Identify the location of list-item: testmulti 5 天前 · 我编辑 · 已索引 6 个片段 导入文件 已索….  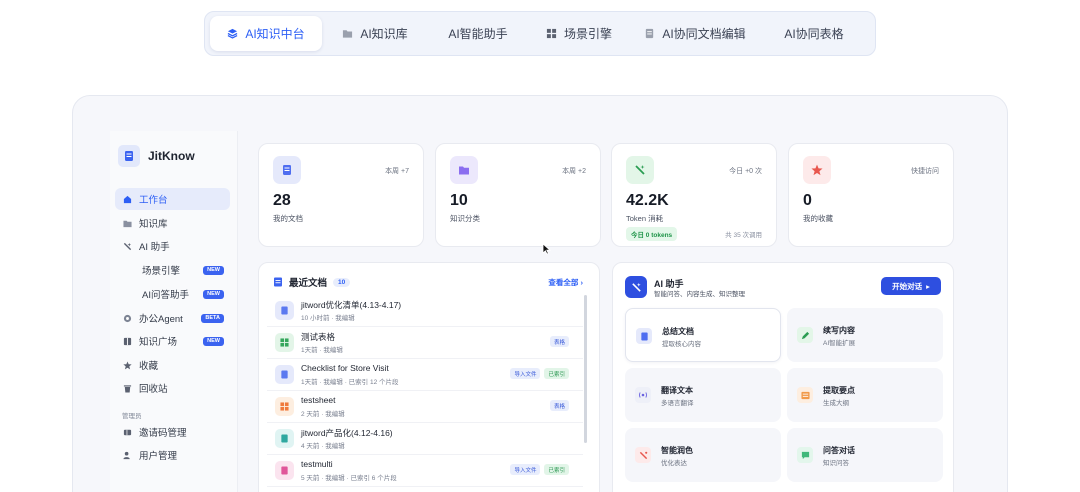
(425, 471).